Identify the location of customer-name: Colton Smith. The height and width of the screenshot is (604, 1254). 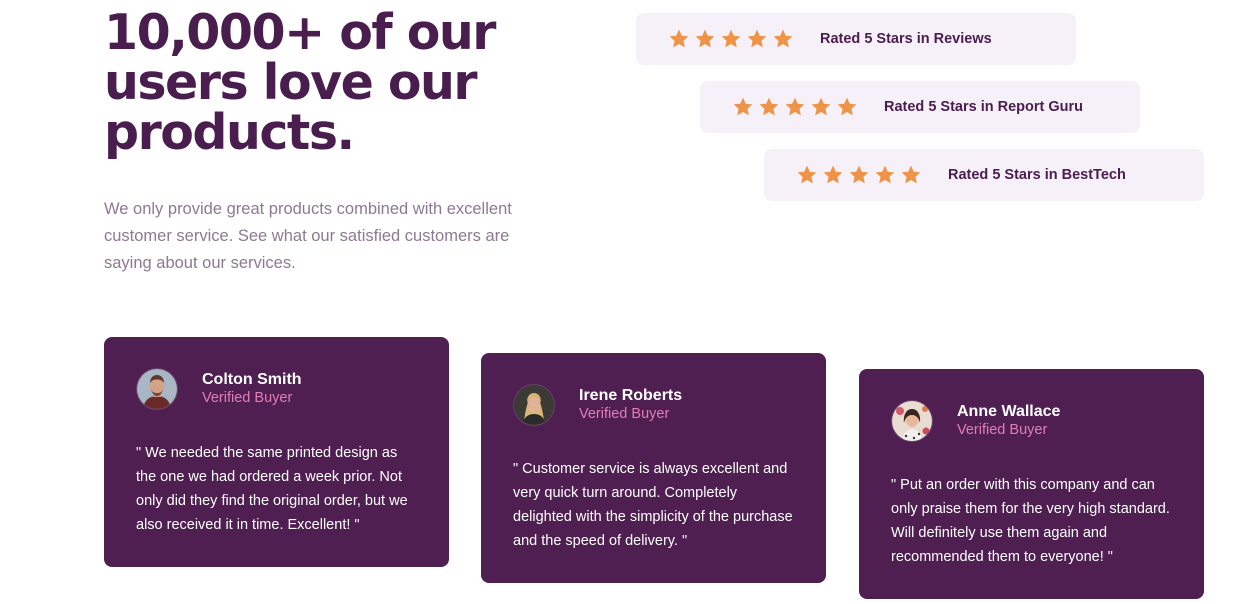
(252, 379).